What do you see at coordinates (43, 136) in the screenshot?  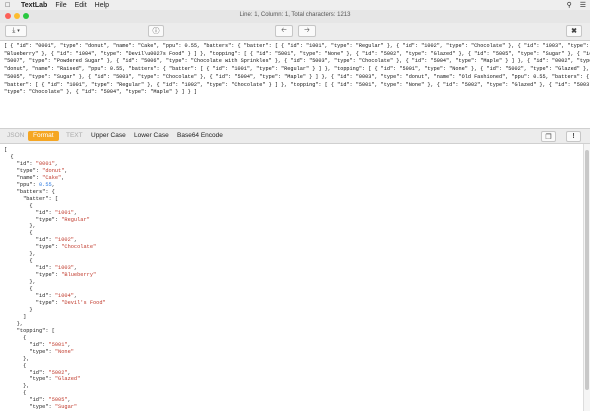 I see `tab-format: Format` at bounding box center [43, 136].